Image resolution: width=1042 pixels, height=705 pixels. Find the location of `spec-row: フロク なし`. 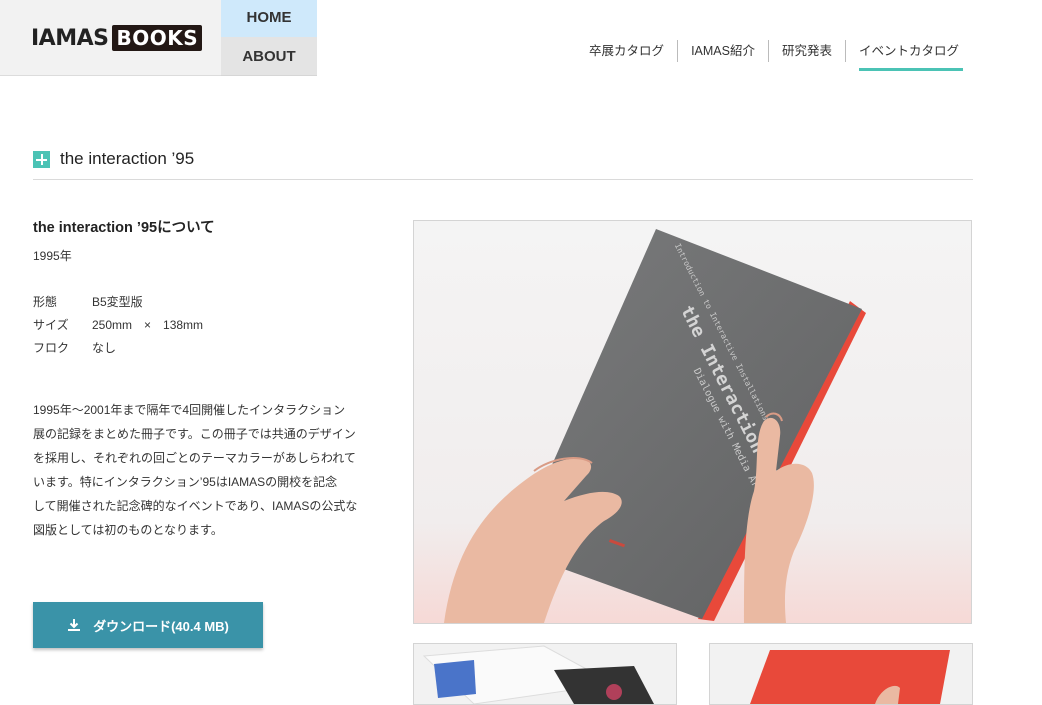

spec-row: フロク なし is located at coordinates (198, 348).